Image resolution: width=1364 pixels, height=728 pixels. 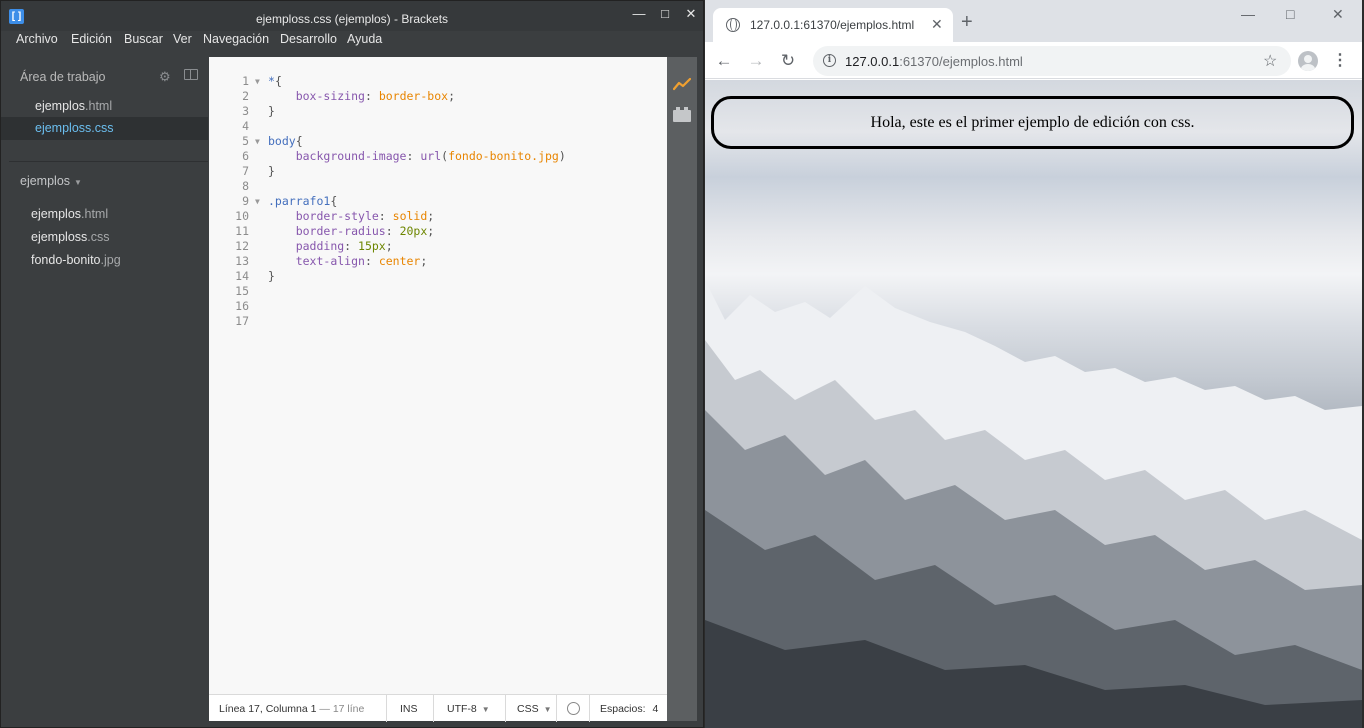 I want to click on indent-setting: Espacios: 4, so click(x=629, y=709).